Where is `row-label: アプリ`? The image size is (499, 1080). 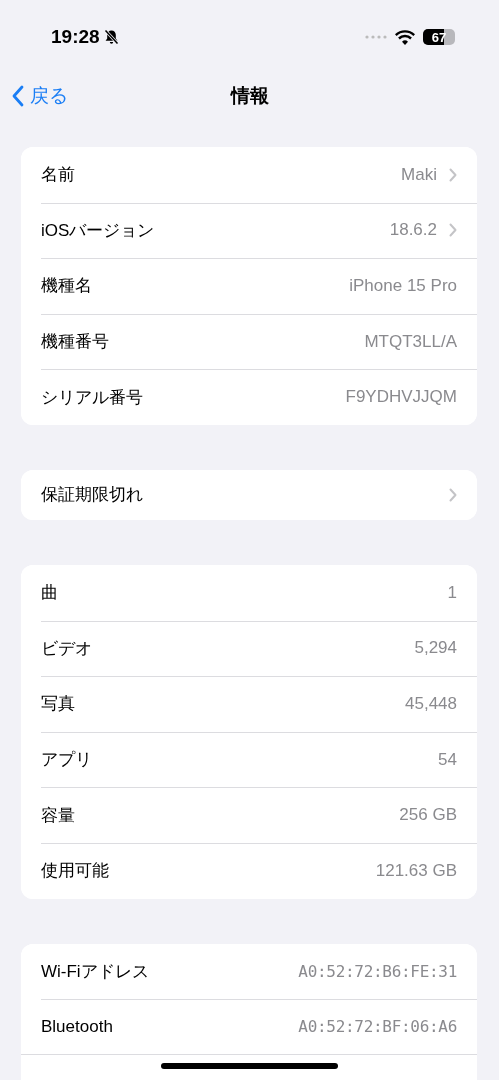
row-label: アプリ is located at coordinates (66, 760).